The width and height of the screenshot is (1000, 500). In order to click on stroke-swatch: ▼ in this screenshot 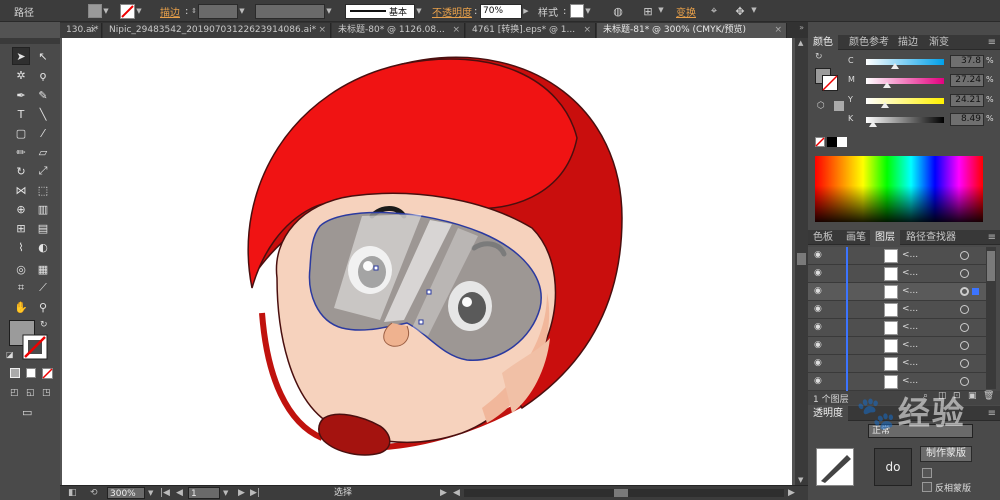, I will do `click(131, 11)`.